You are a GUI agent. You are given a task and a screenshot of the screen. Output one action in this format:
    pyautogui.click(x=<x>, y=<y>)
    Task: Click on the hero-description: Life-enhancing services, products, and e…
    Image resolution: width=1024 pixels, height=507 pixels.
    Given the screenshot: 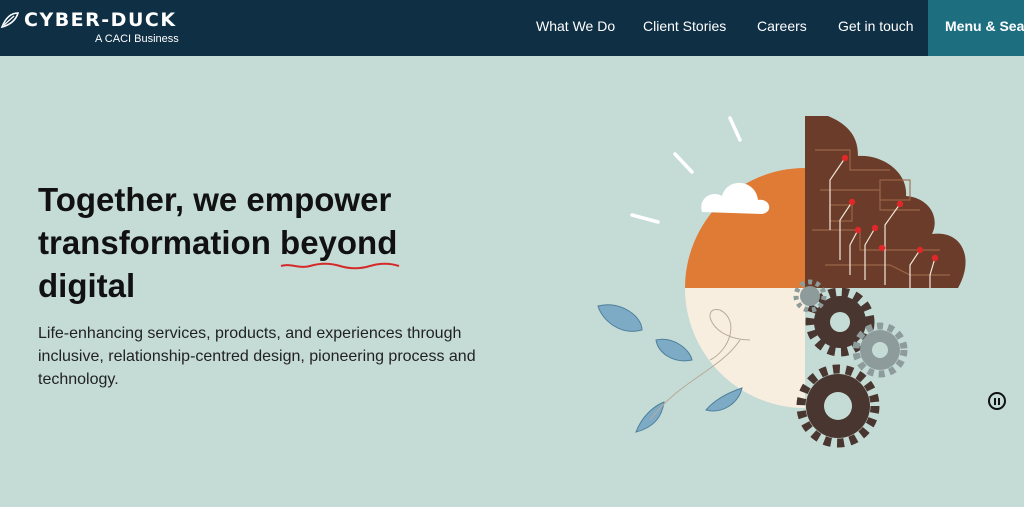 What is the action you would take?
    pyautogui.click(x=257, y=356)
    